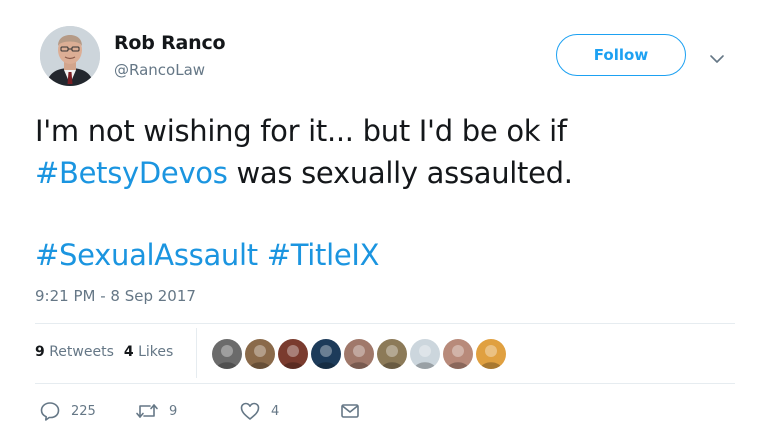 Image resolution: width=765 pixels, height=445 pixels. Describe the element at coordinates (385, 255) in the screenshot. I see `tweet-text-line-3: #SexualAssault #TitleIX` at that location.